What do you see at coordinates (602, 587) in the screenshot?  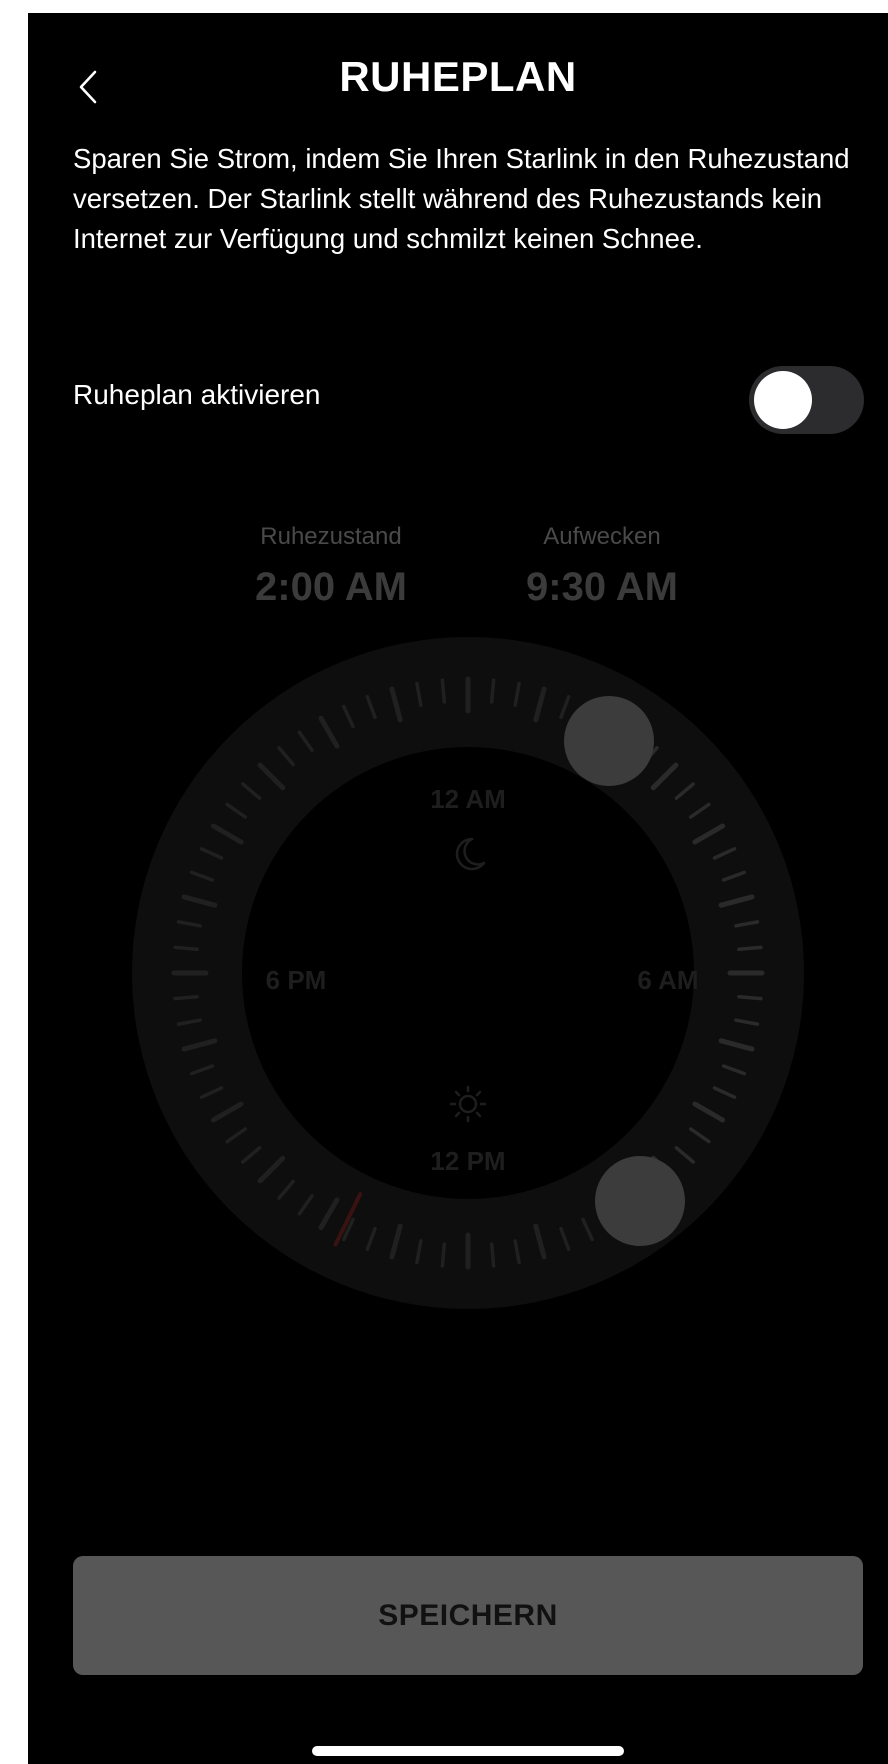 I see `wake-time: 9:30 AM` at bounding box center [602, 587].